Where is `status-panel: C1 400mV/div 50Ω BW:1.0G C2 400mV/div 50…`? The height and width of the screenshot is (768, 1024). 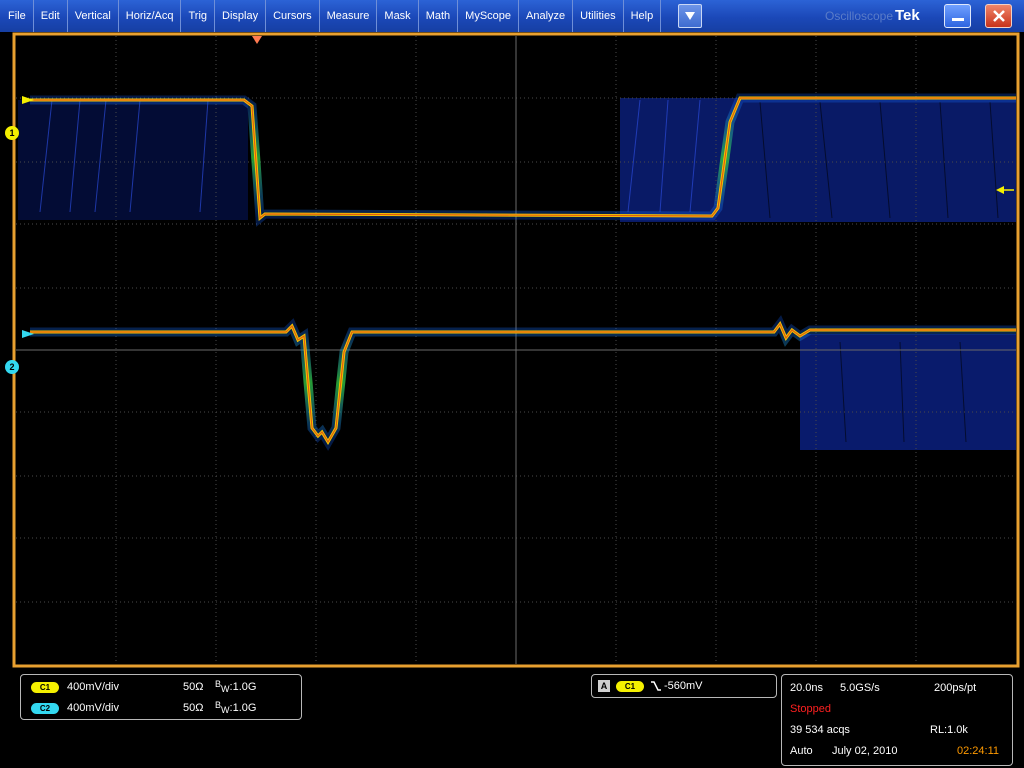 status-panel: C1 400mV/div 50Ω BW:1.0G C2 400mV/div 50… is located at coordinates (512, 719).